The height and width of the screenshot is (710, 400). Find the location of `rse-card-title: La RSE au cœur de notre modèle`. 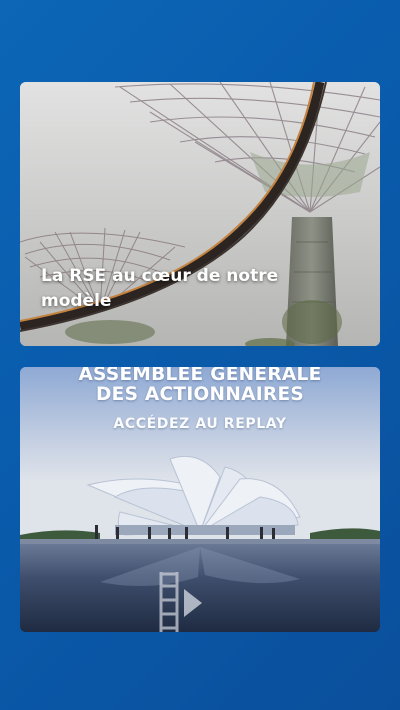

rse-card-title: La RSE au cœur de notre modèle is located at coordinates (160, 288).